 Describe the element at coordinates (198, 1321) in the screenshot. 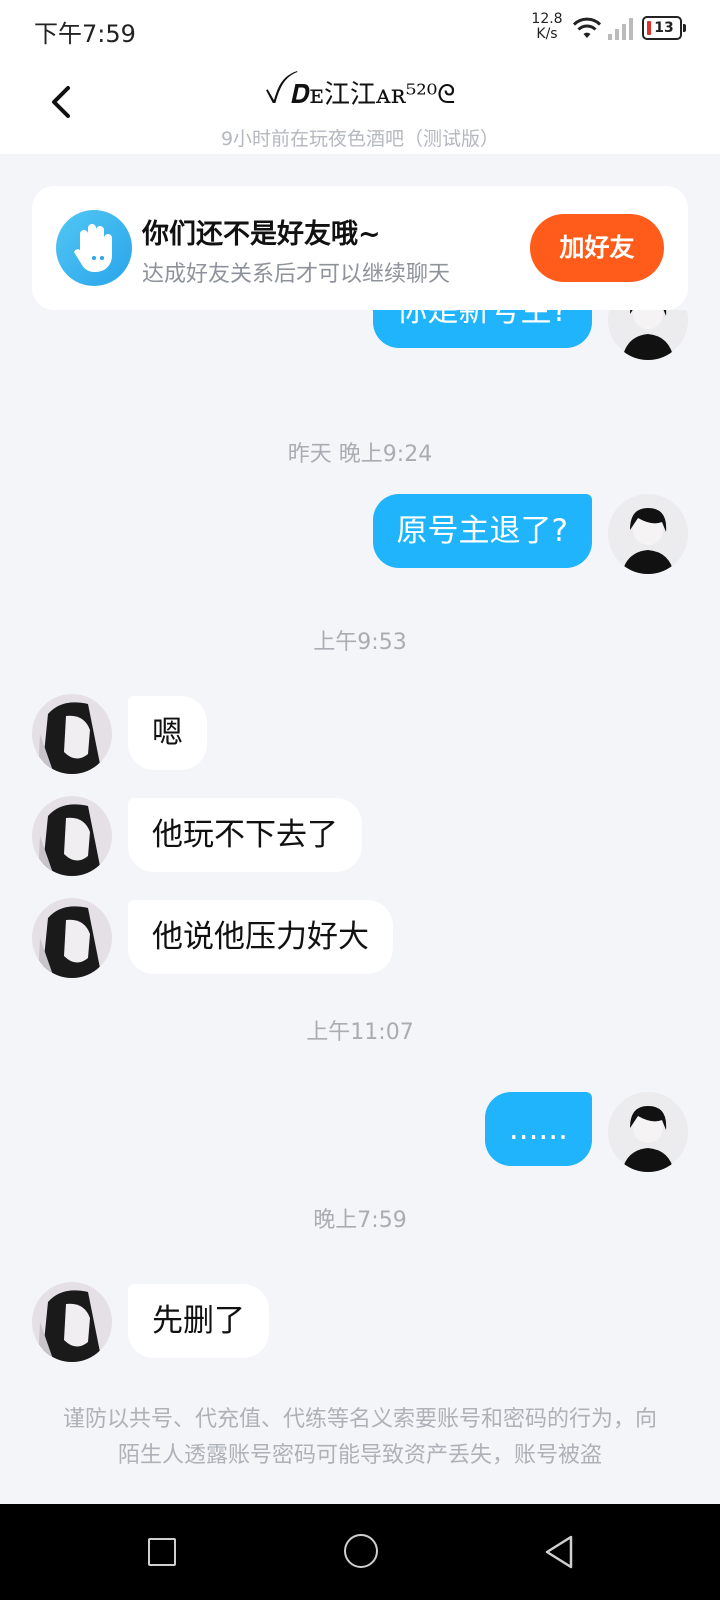

I see `message-bubble-contact: 先删了` at that location.